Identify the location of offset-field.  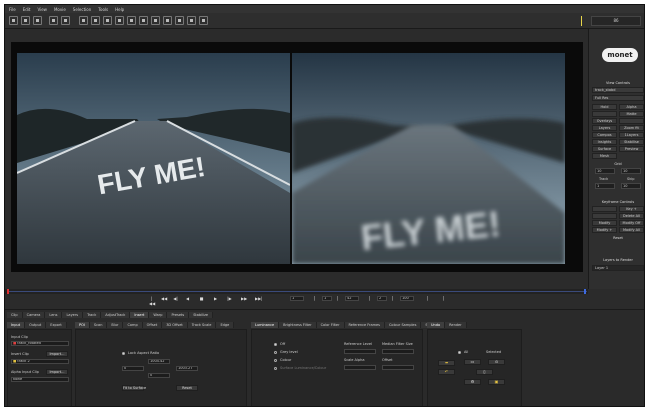
(398, 367).